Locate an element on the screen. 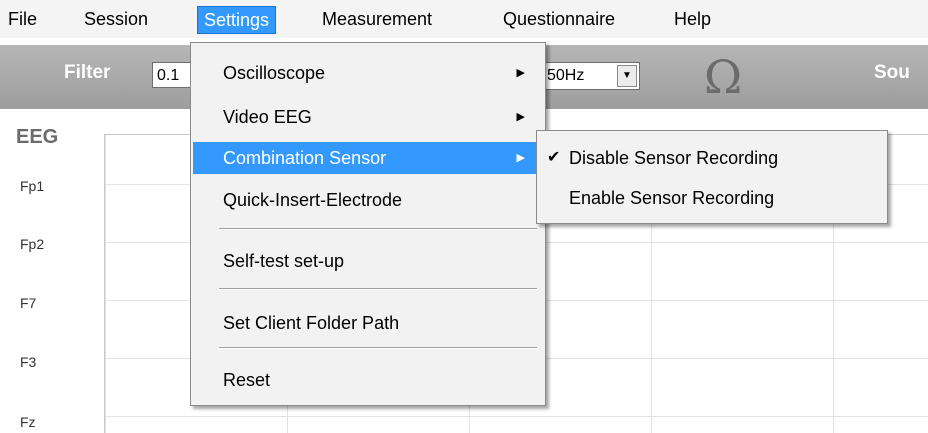  menu-item-set-client-folder-path: Set Client Folder Path is located at coordinates (368, 323).